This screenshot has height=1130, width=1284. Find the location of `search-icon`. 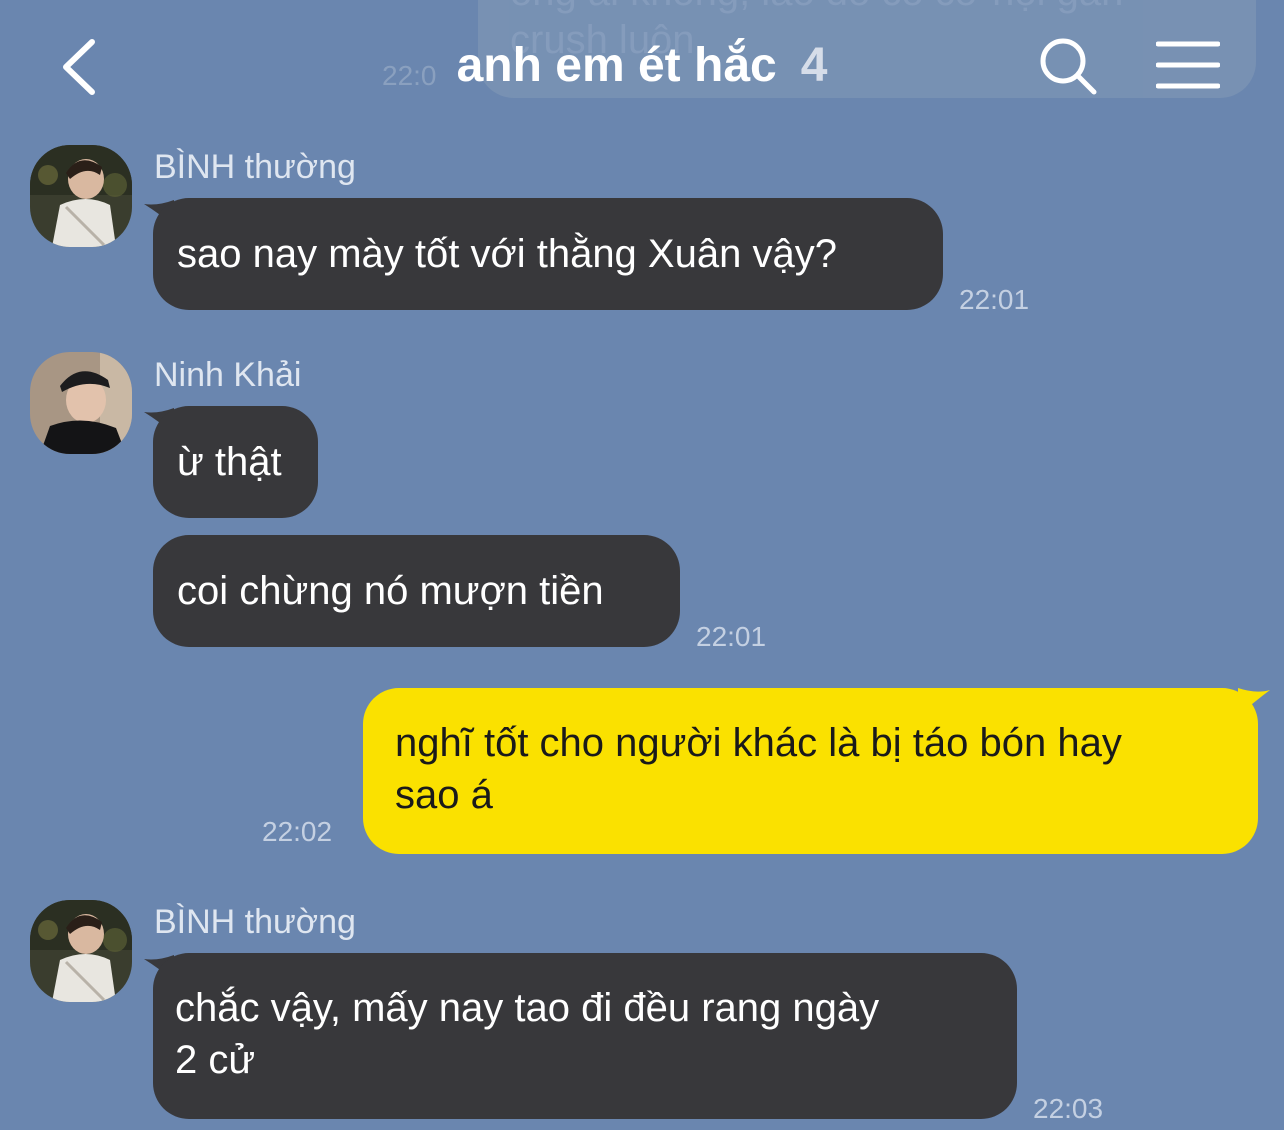

search-icon is located at coordinates (1068, 66).